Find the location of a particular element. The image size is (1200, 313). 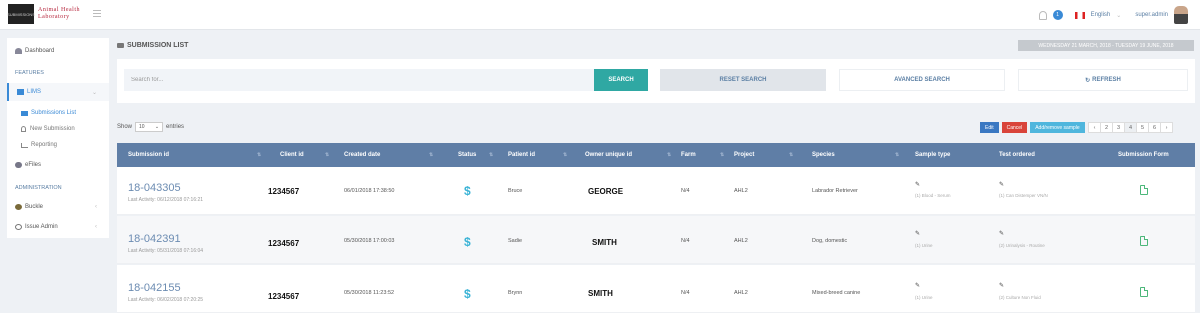

flag-icon is located at coordinates (1079, 15).